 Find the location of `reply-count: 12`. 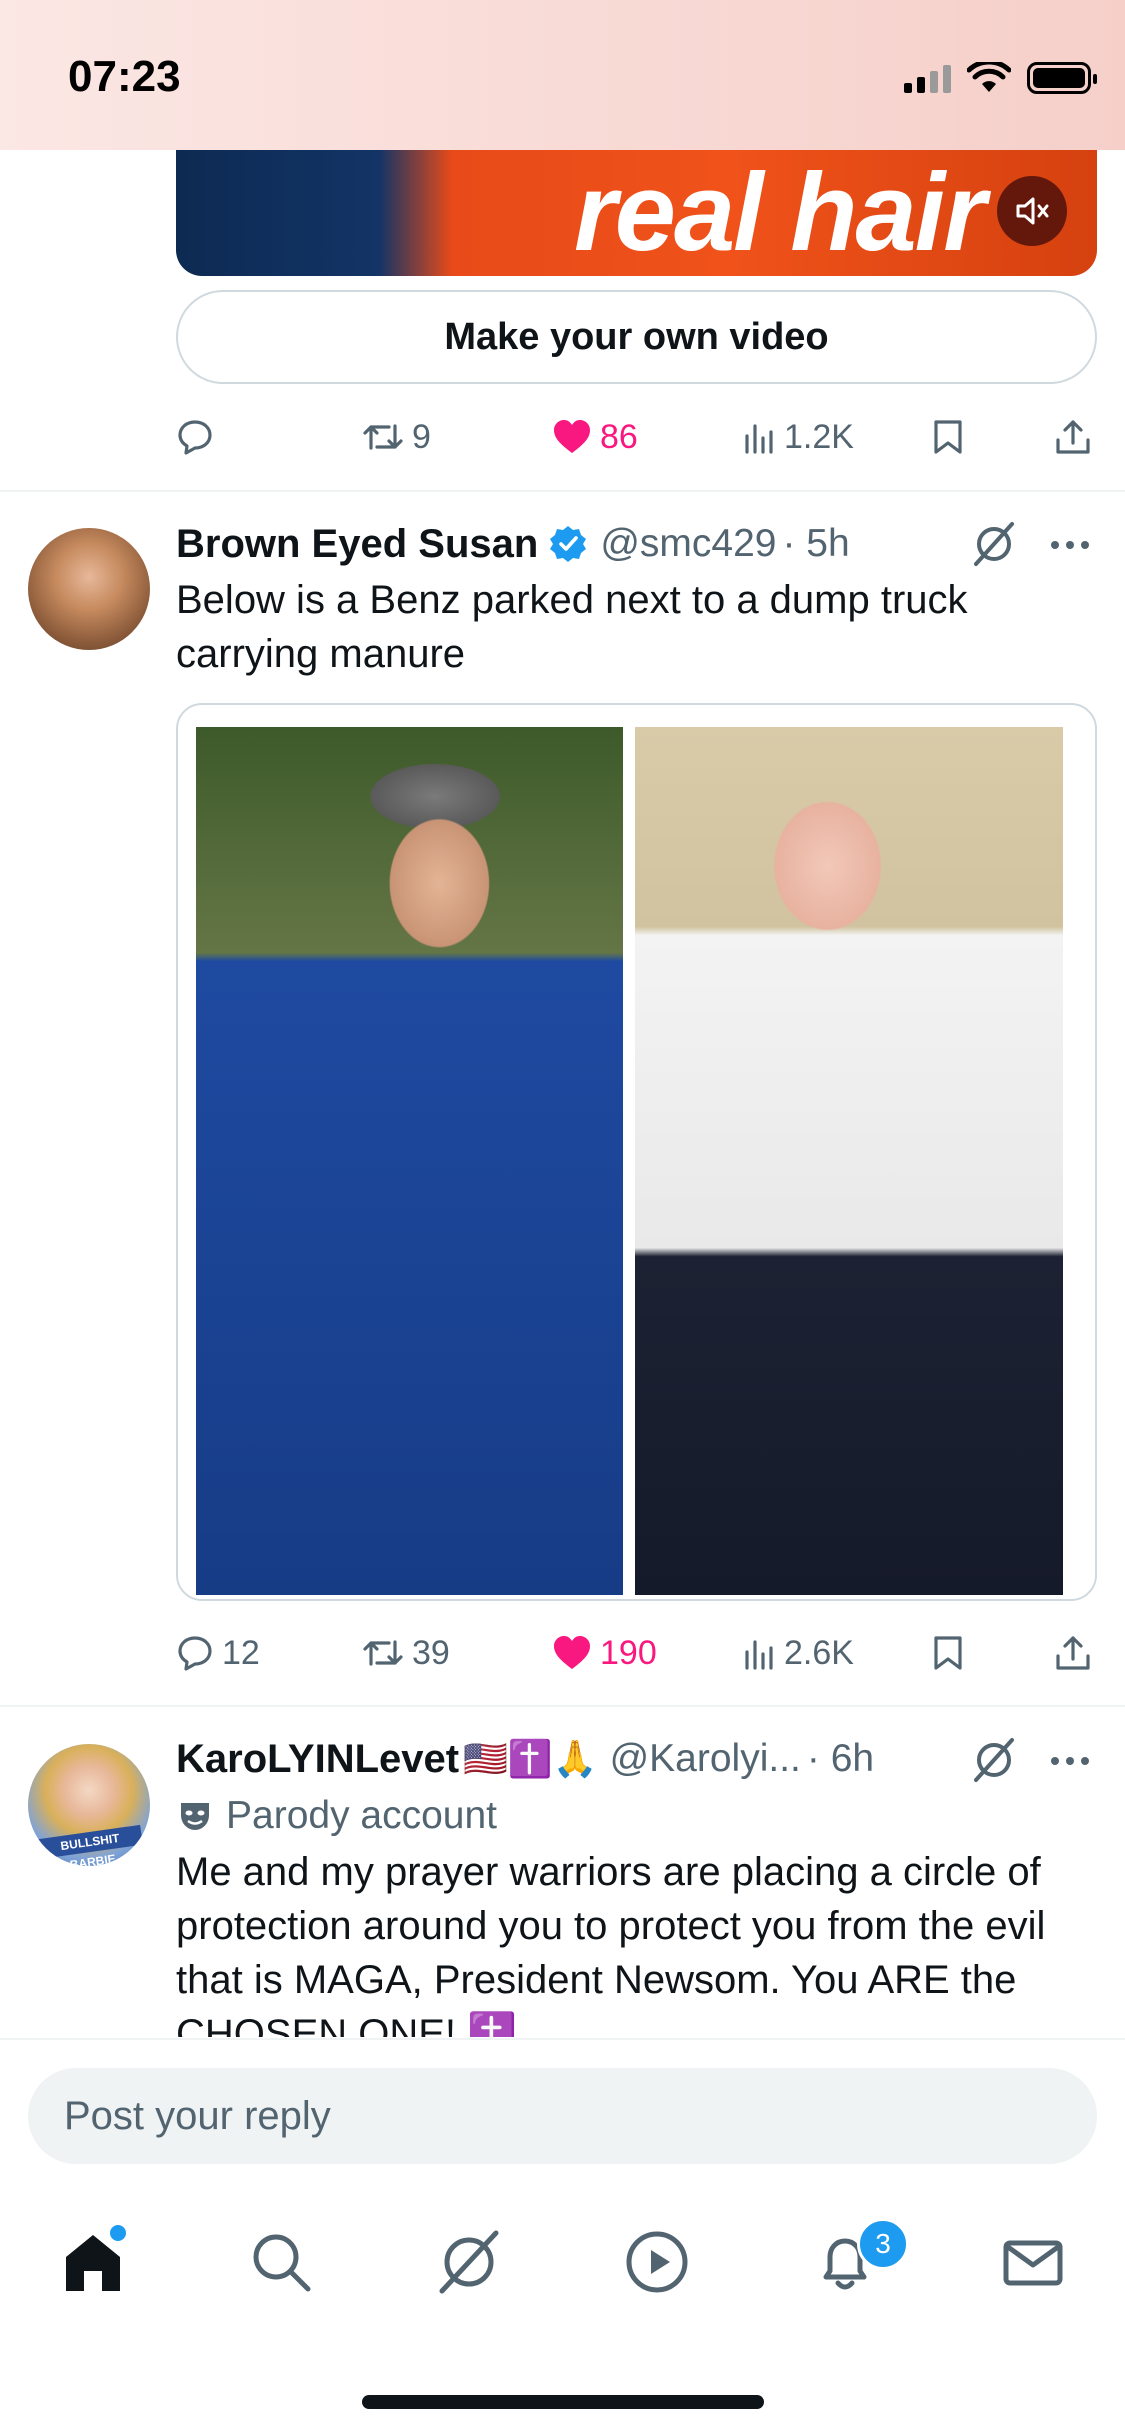

reply-count: 12 is located at coordinates (241, 1652).